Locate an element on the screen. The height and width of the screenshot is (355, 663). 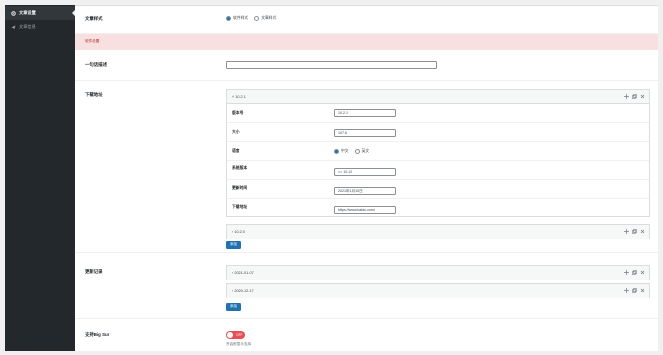
update-time-input: 2021年1月10日 is located at coordinates (365, 191).